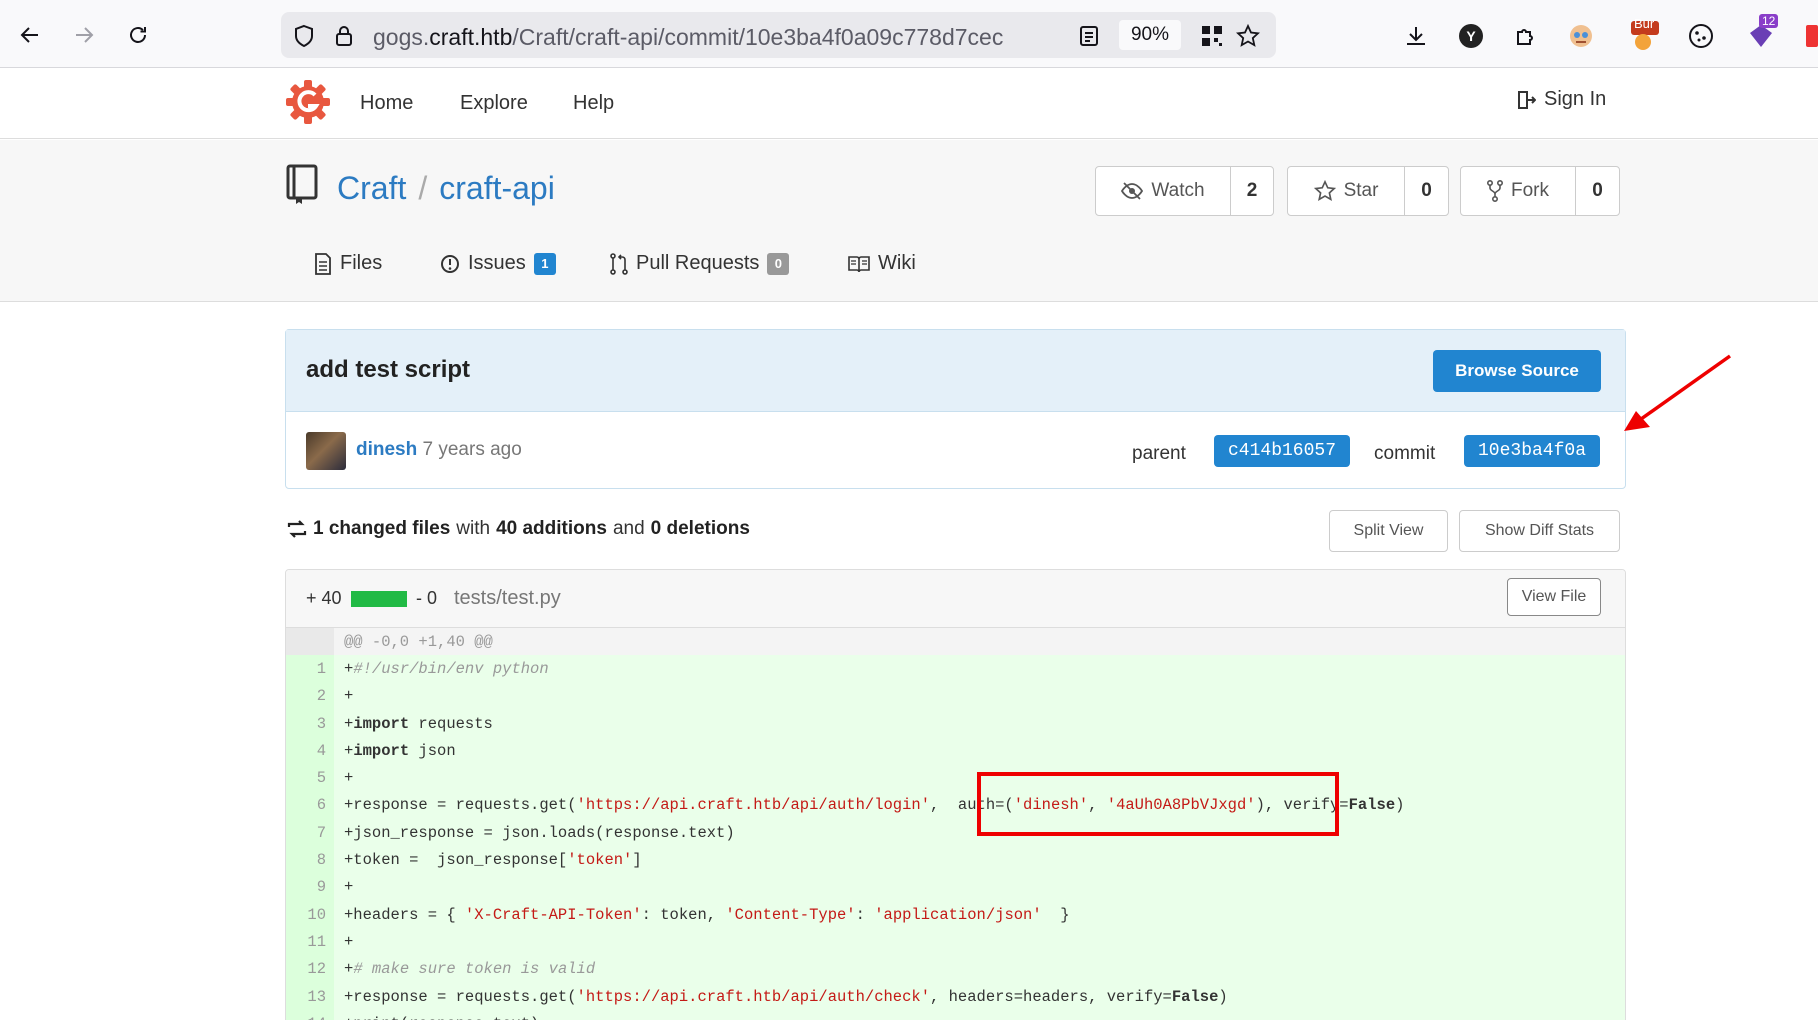 Image resolution: width=1818 pixels, height=1020 pixels. What do you see at coordinates (1150, 35) in the screenshot?
I see `zoom-level: 90%` at bounding box center [1150, 35].